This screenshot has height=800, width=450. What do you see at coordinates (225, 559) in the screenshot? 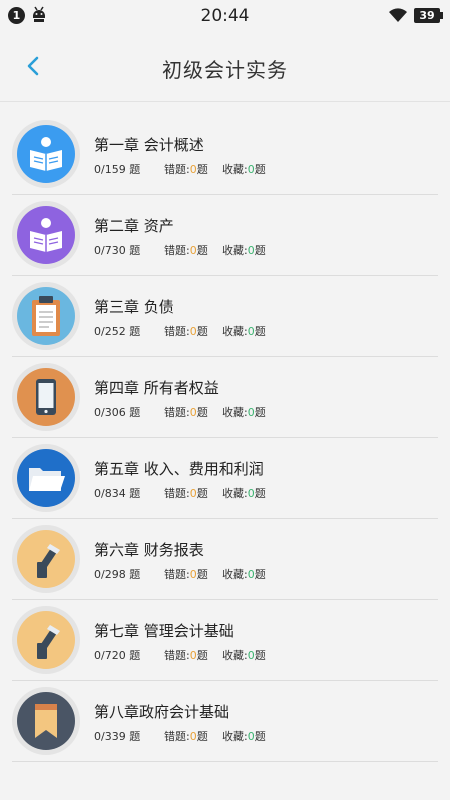
I see `chapter-item: 第六章 财务报表 0/298 题 错题:0题 收藏:0题` at bounding box center [225, 559].